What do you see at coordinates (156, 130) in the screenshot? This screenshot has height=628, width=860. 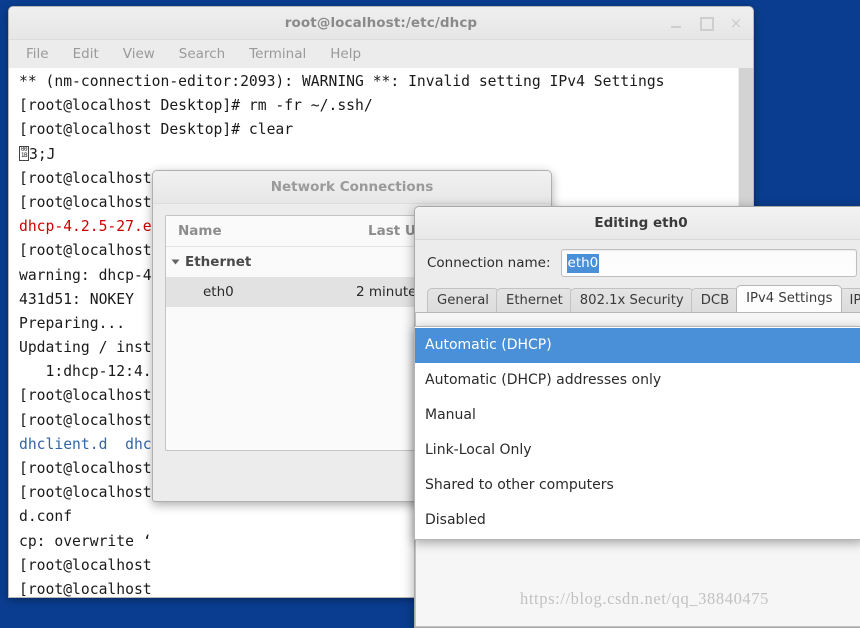 I see `terminal-line: [root@localhost Desktop]# clear` at bounding box center [156, 130].